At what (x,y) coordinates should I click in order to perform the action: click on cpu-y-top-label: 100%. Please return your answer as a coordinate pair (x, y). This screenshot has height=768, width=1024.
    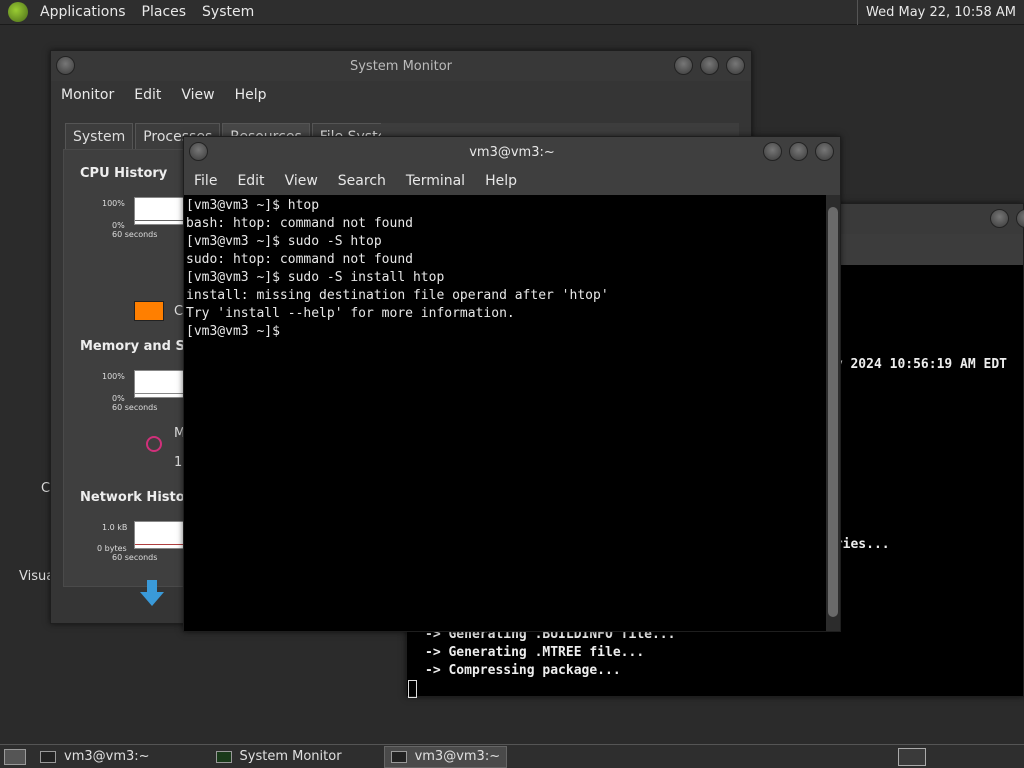
    Looking at the image, I should click on (113, 203).